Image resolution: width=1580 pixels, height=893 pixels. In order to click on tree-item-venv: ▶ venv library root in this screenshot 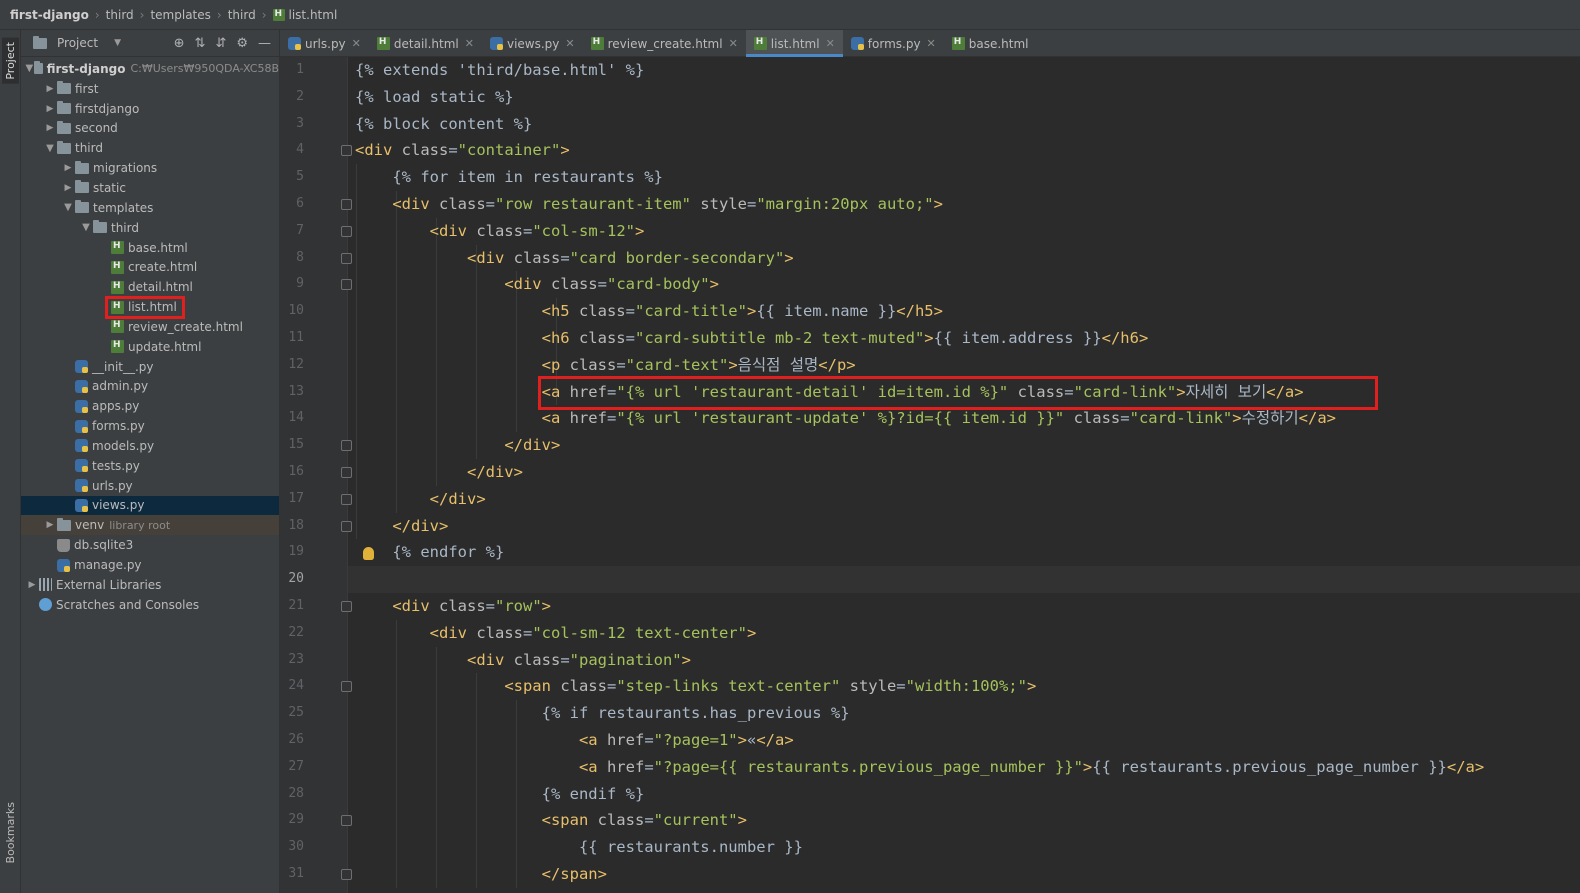, I will do `click(150, 525)`.